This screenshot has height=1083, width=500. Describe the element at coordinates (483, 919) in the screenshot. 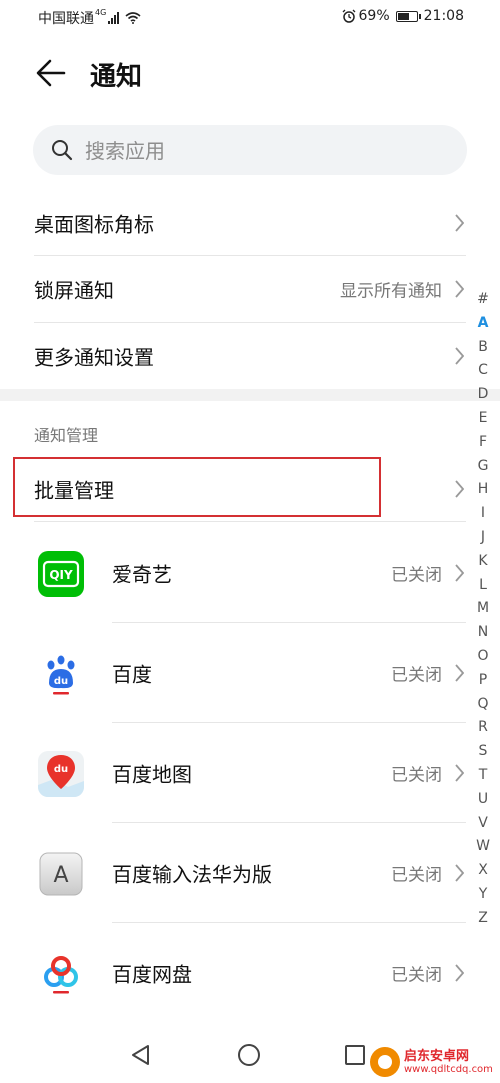

I see `alphabet-index-letter: Z` at that location.